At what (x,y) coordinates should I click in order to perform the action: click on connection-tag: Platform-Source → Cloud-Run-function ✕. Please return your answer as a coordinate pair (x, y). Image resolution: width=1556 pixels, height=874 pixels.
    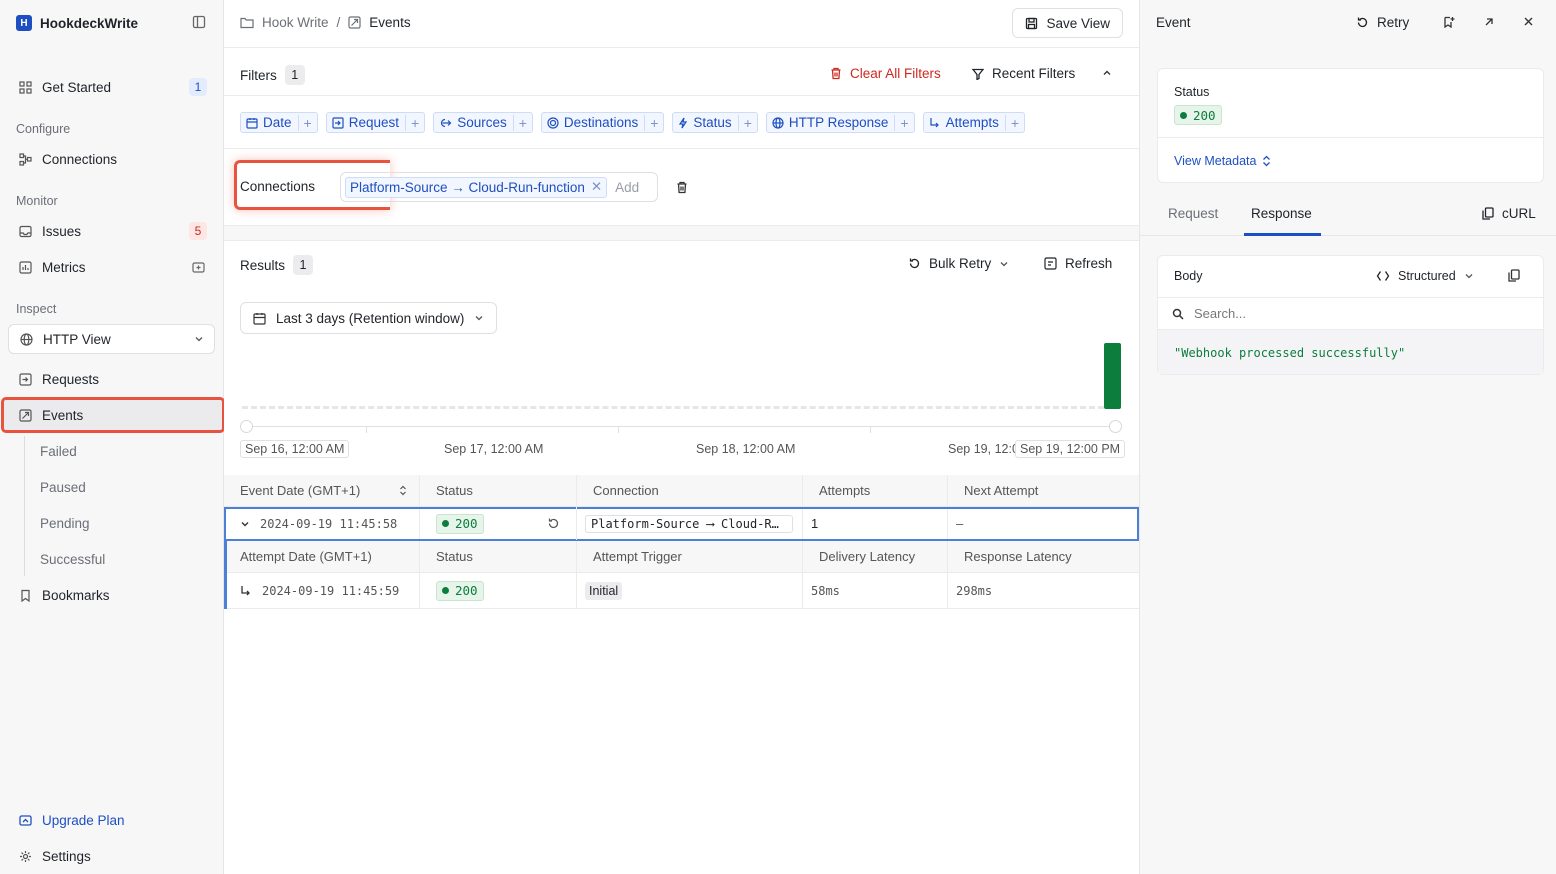
    Looking at the image, I should click on (476, 187).